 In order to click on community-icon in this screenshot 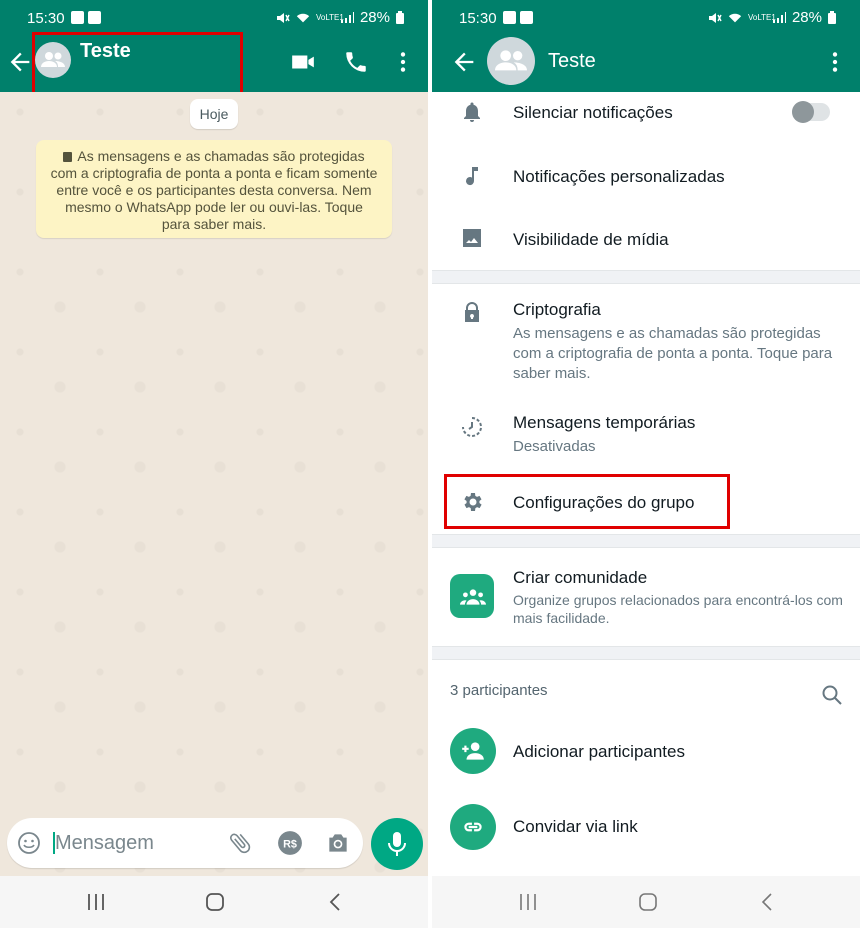, I will do `click(473, 597)`.